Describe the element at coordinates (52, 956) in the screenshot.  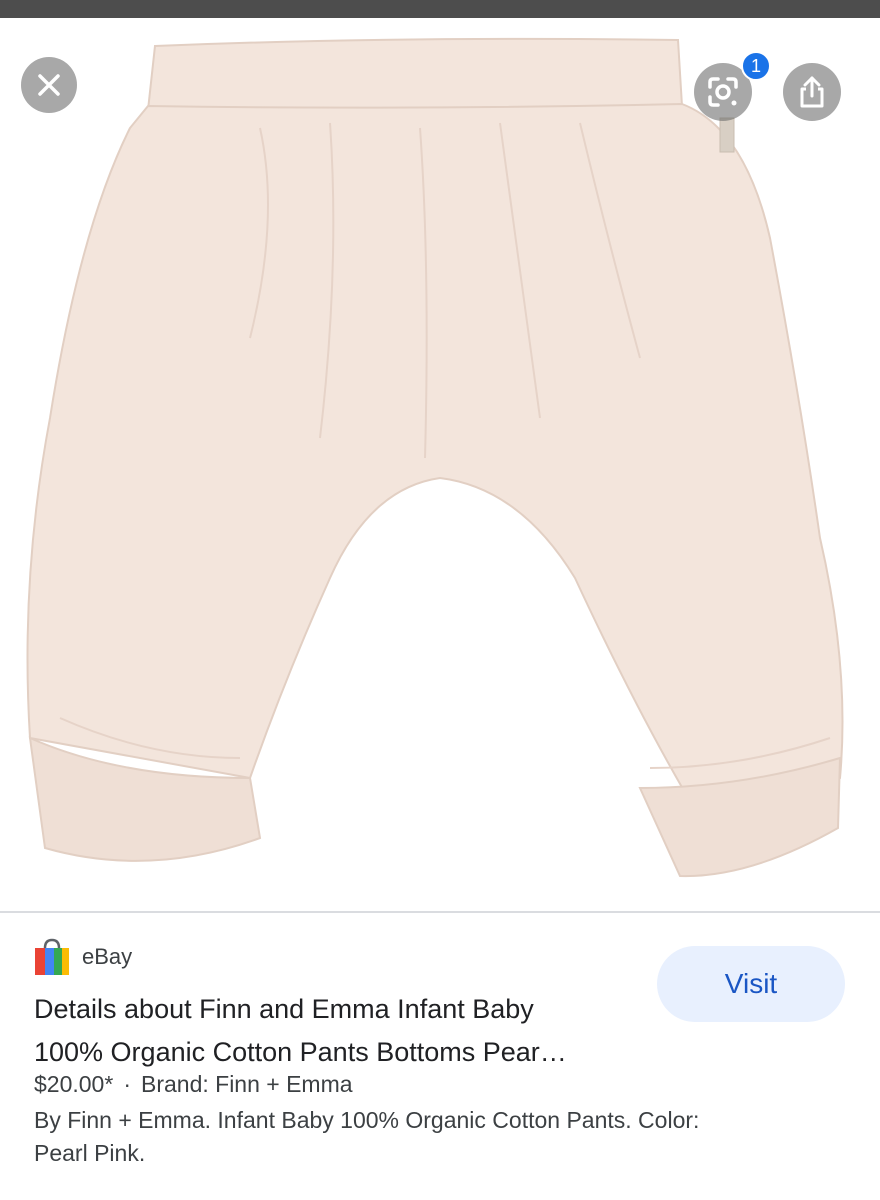
I see `shopping-bag-icon` at that location.